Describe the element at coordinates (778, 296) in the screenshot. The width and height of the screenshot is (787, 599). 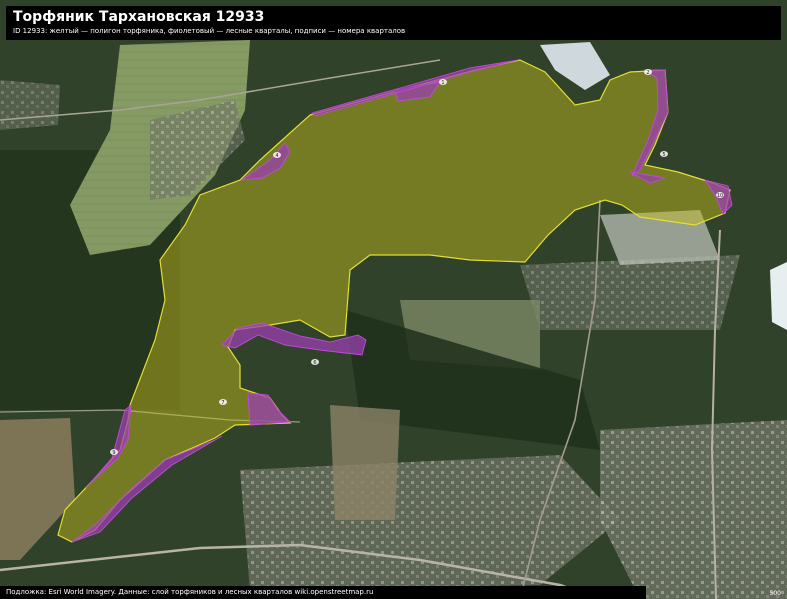
I see `lake-east` at that location.